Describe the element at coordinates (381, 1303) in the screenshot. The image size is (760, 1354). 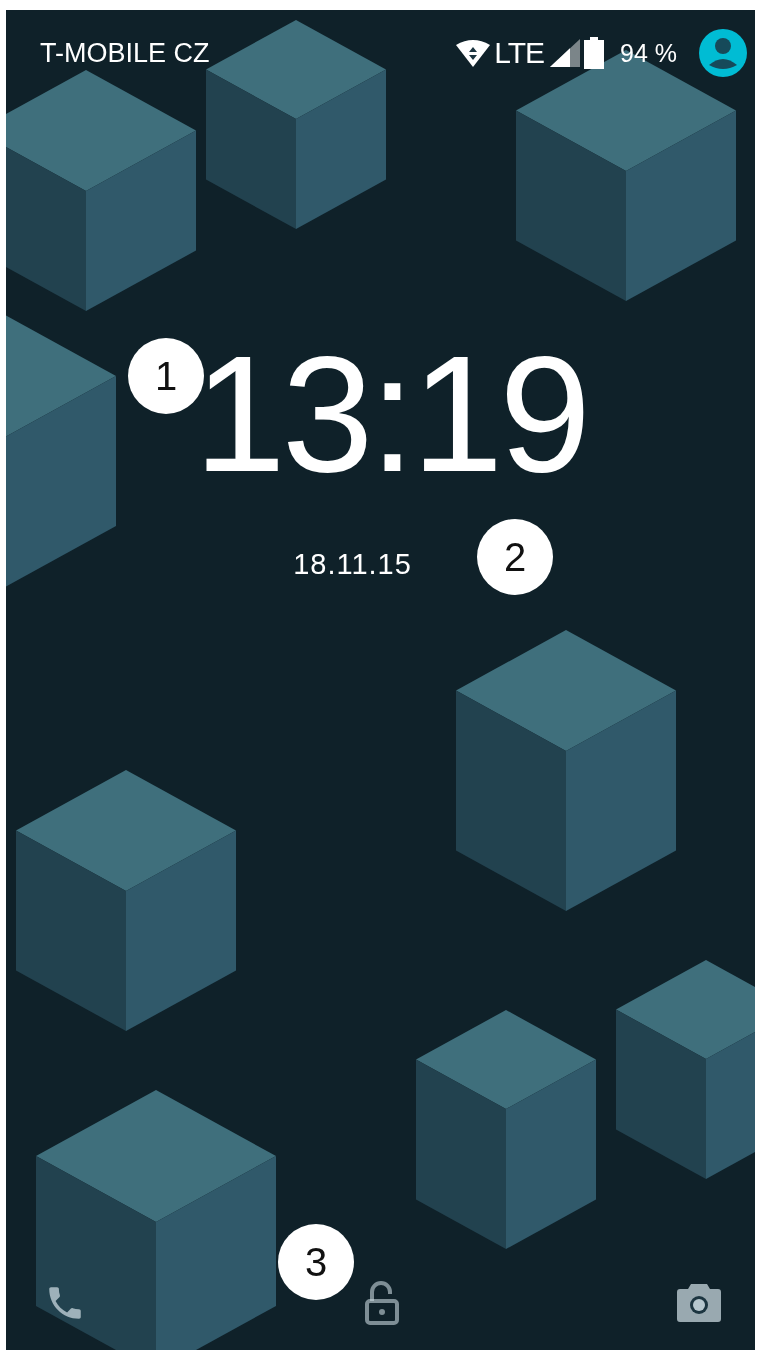
I see `unlock-icon` at that location.